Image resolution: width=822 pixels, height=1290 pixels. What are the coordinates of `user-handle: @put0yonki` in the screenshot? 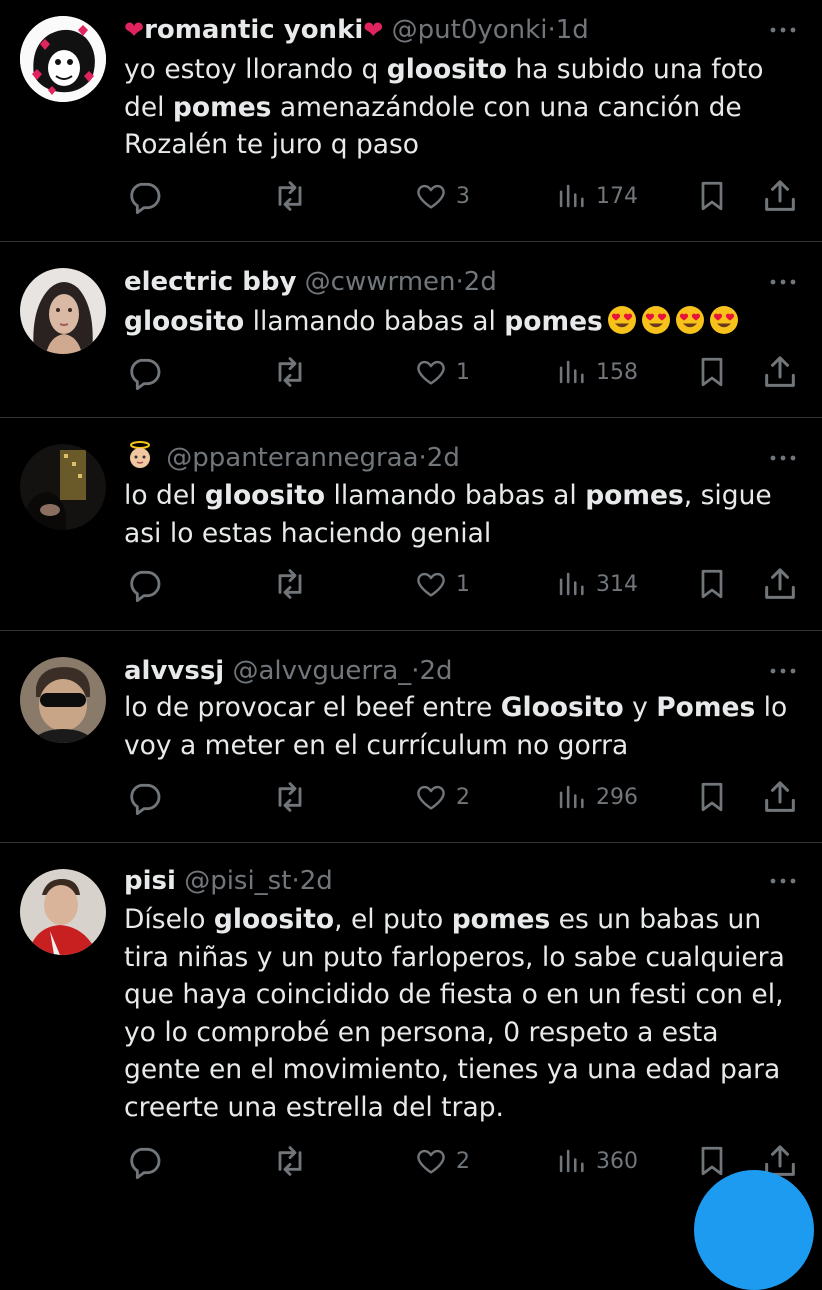 It's located at (470, 30).